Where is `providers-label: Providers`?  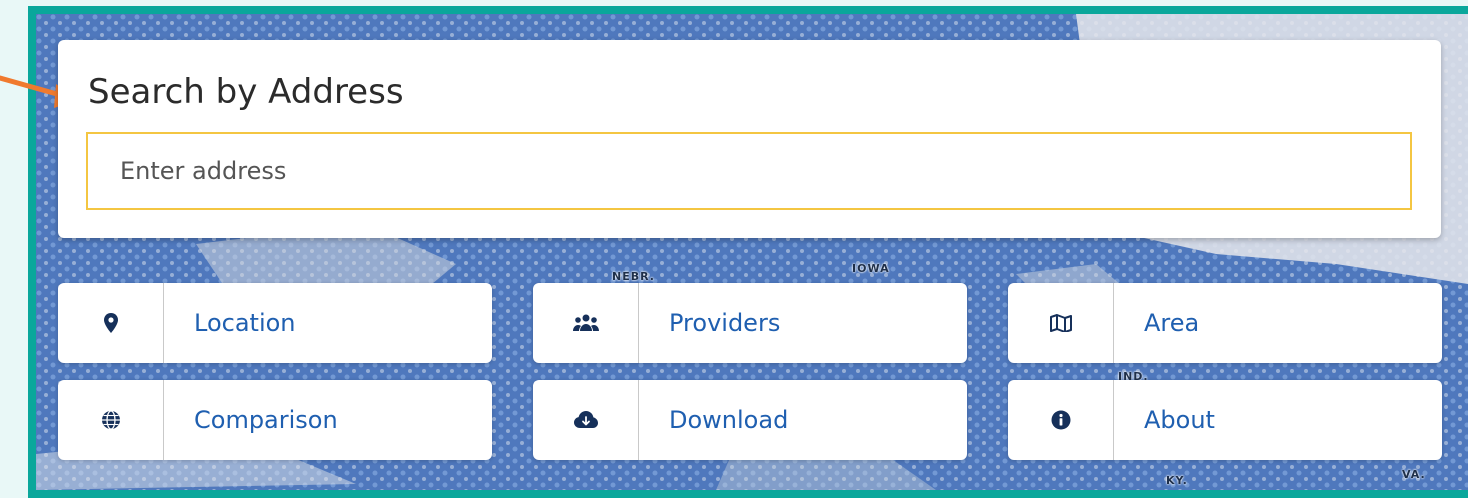 providers-label: Providers is located at coordinates (725, 323).